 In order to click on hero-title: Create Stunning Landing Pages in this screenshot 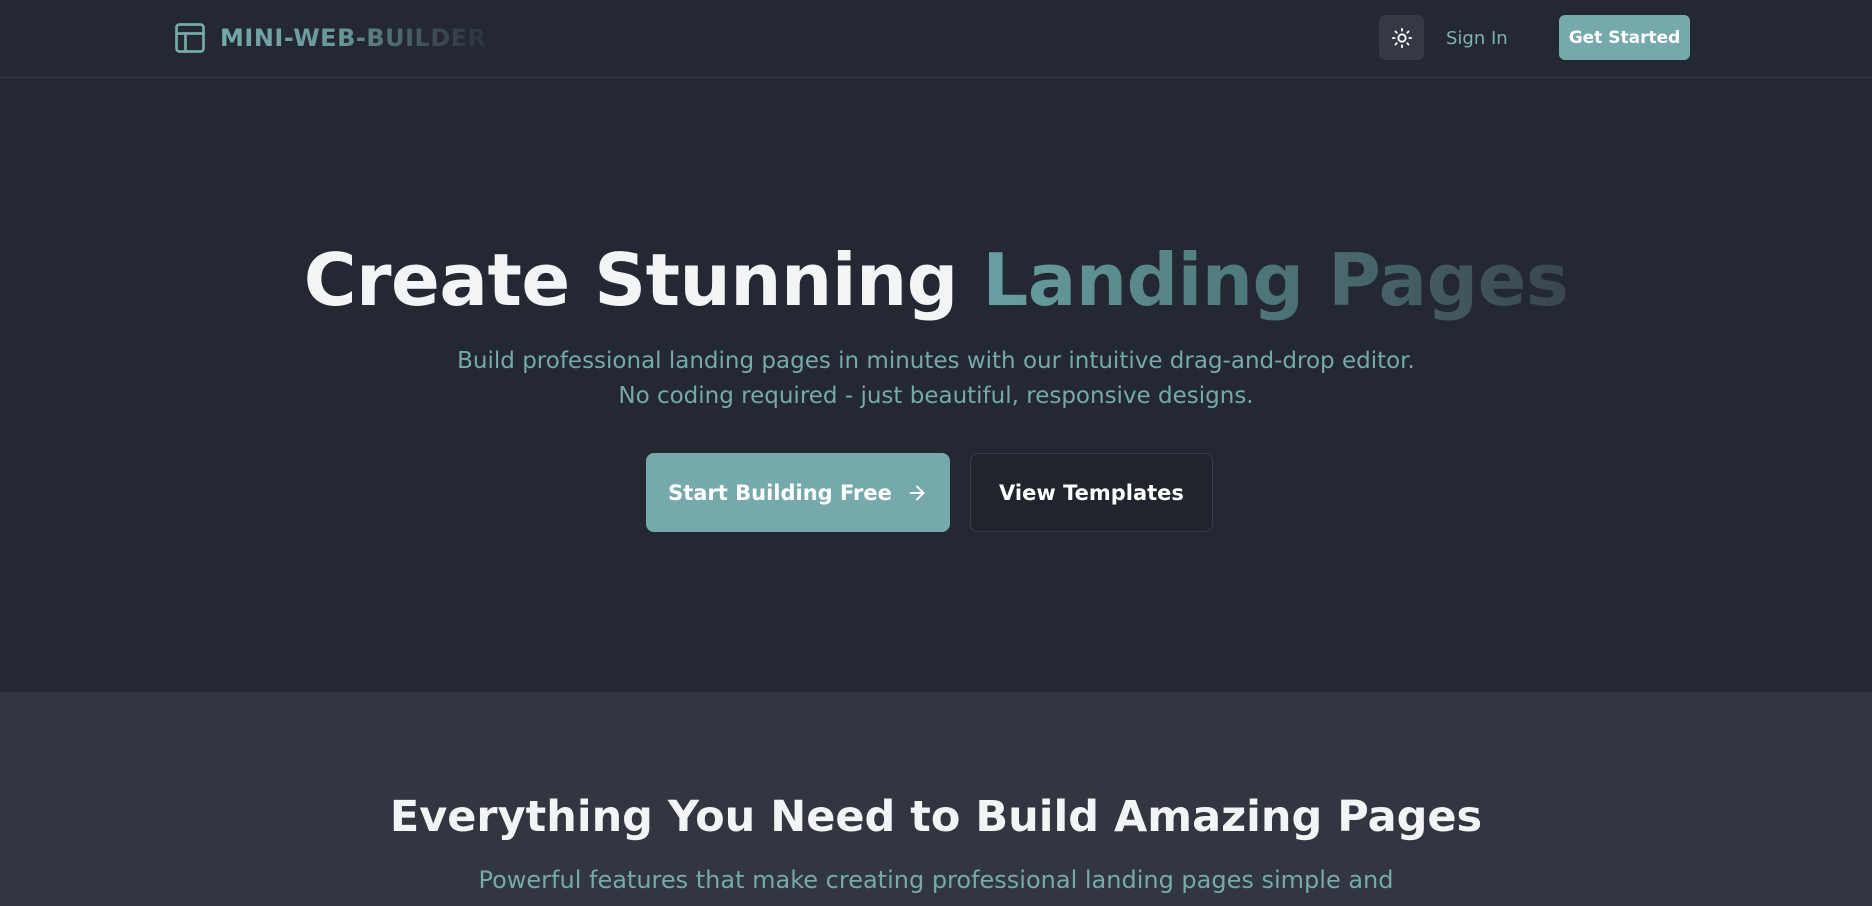, I will do `click(936, 280)`.